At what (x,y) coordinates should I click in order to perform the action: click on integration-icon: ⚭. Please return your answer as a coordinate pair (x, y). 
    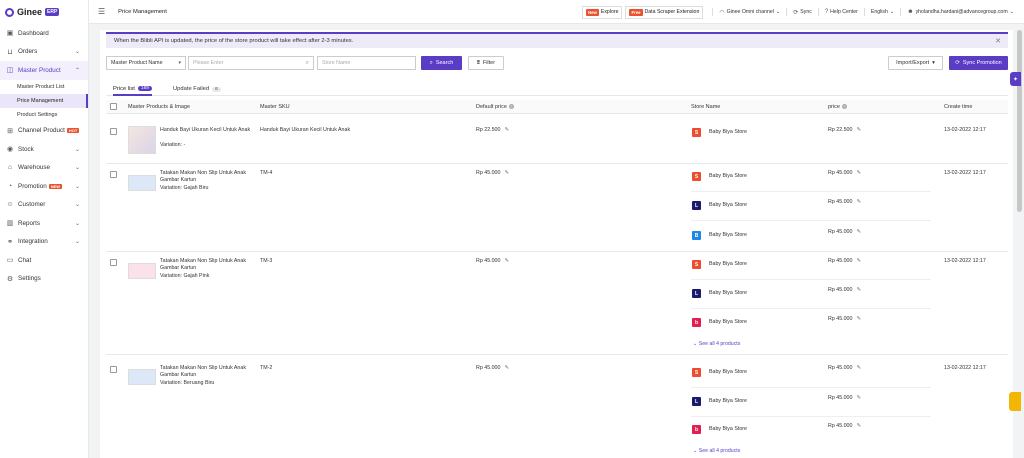
    Looking at the image, I should click on (10, 242).